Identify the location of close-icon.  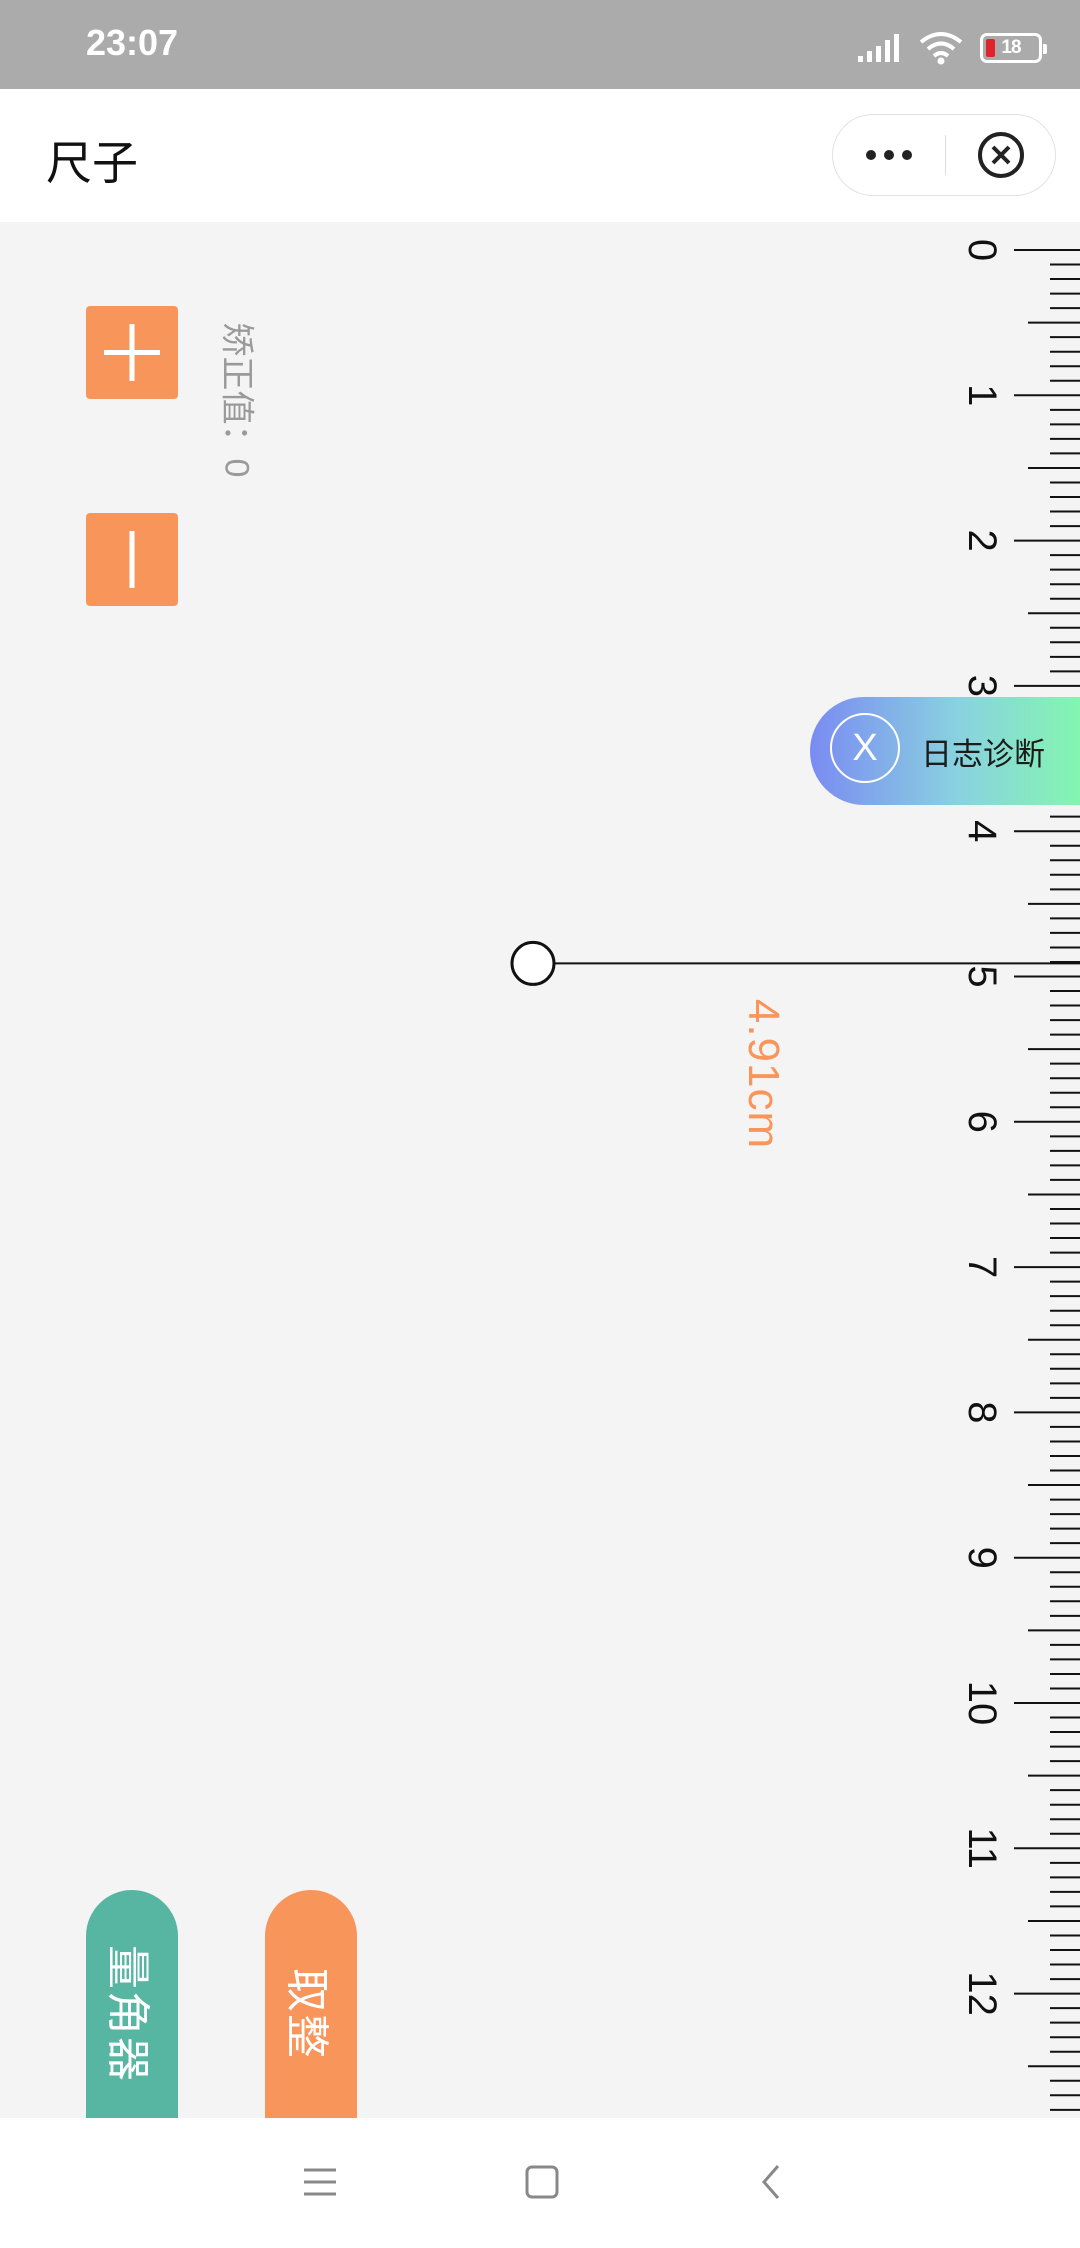
(1001, 155).